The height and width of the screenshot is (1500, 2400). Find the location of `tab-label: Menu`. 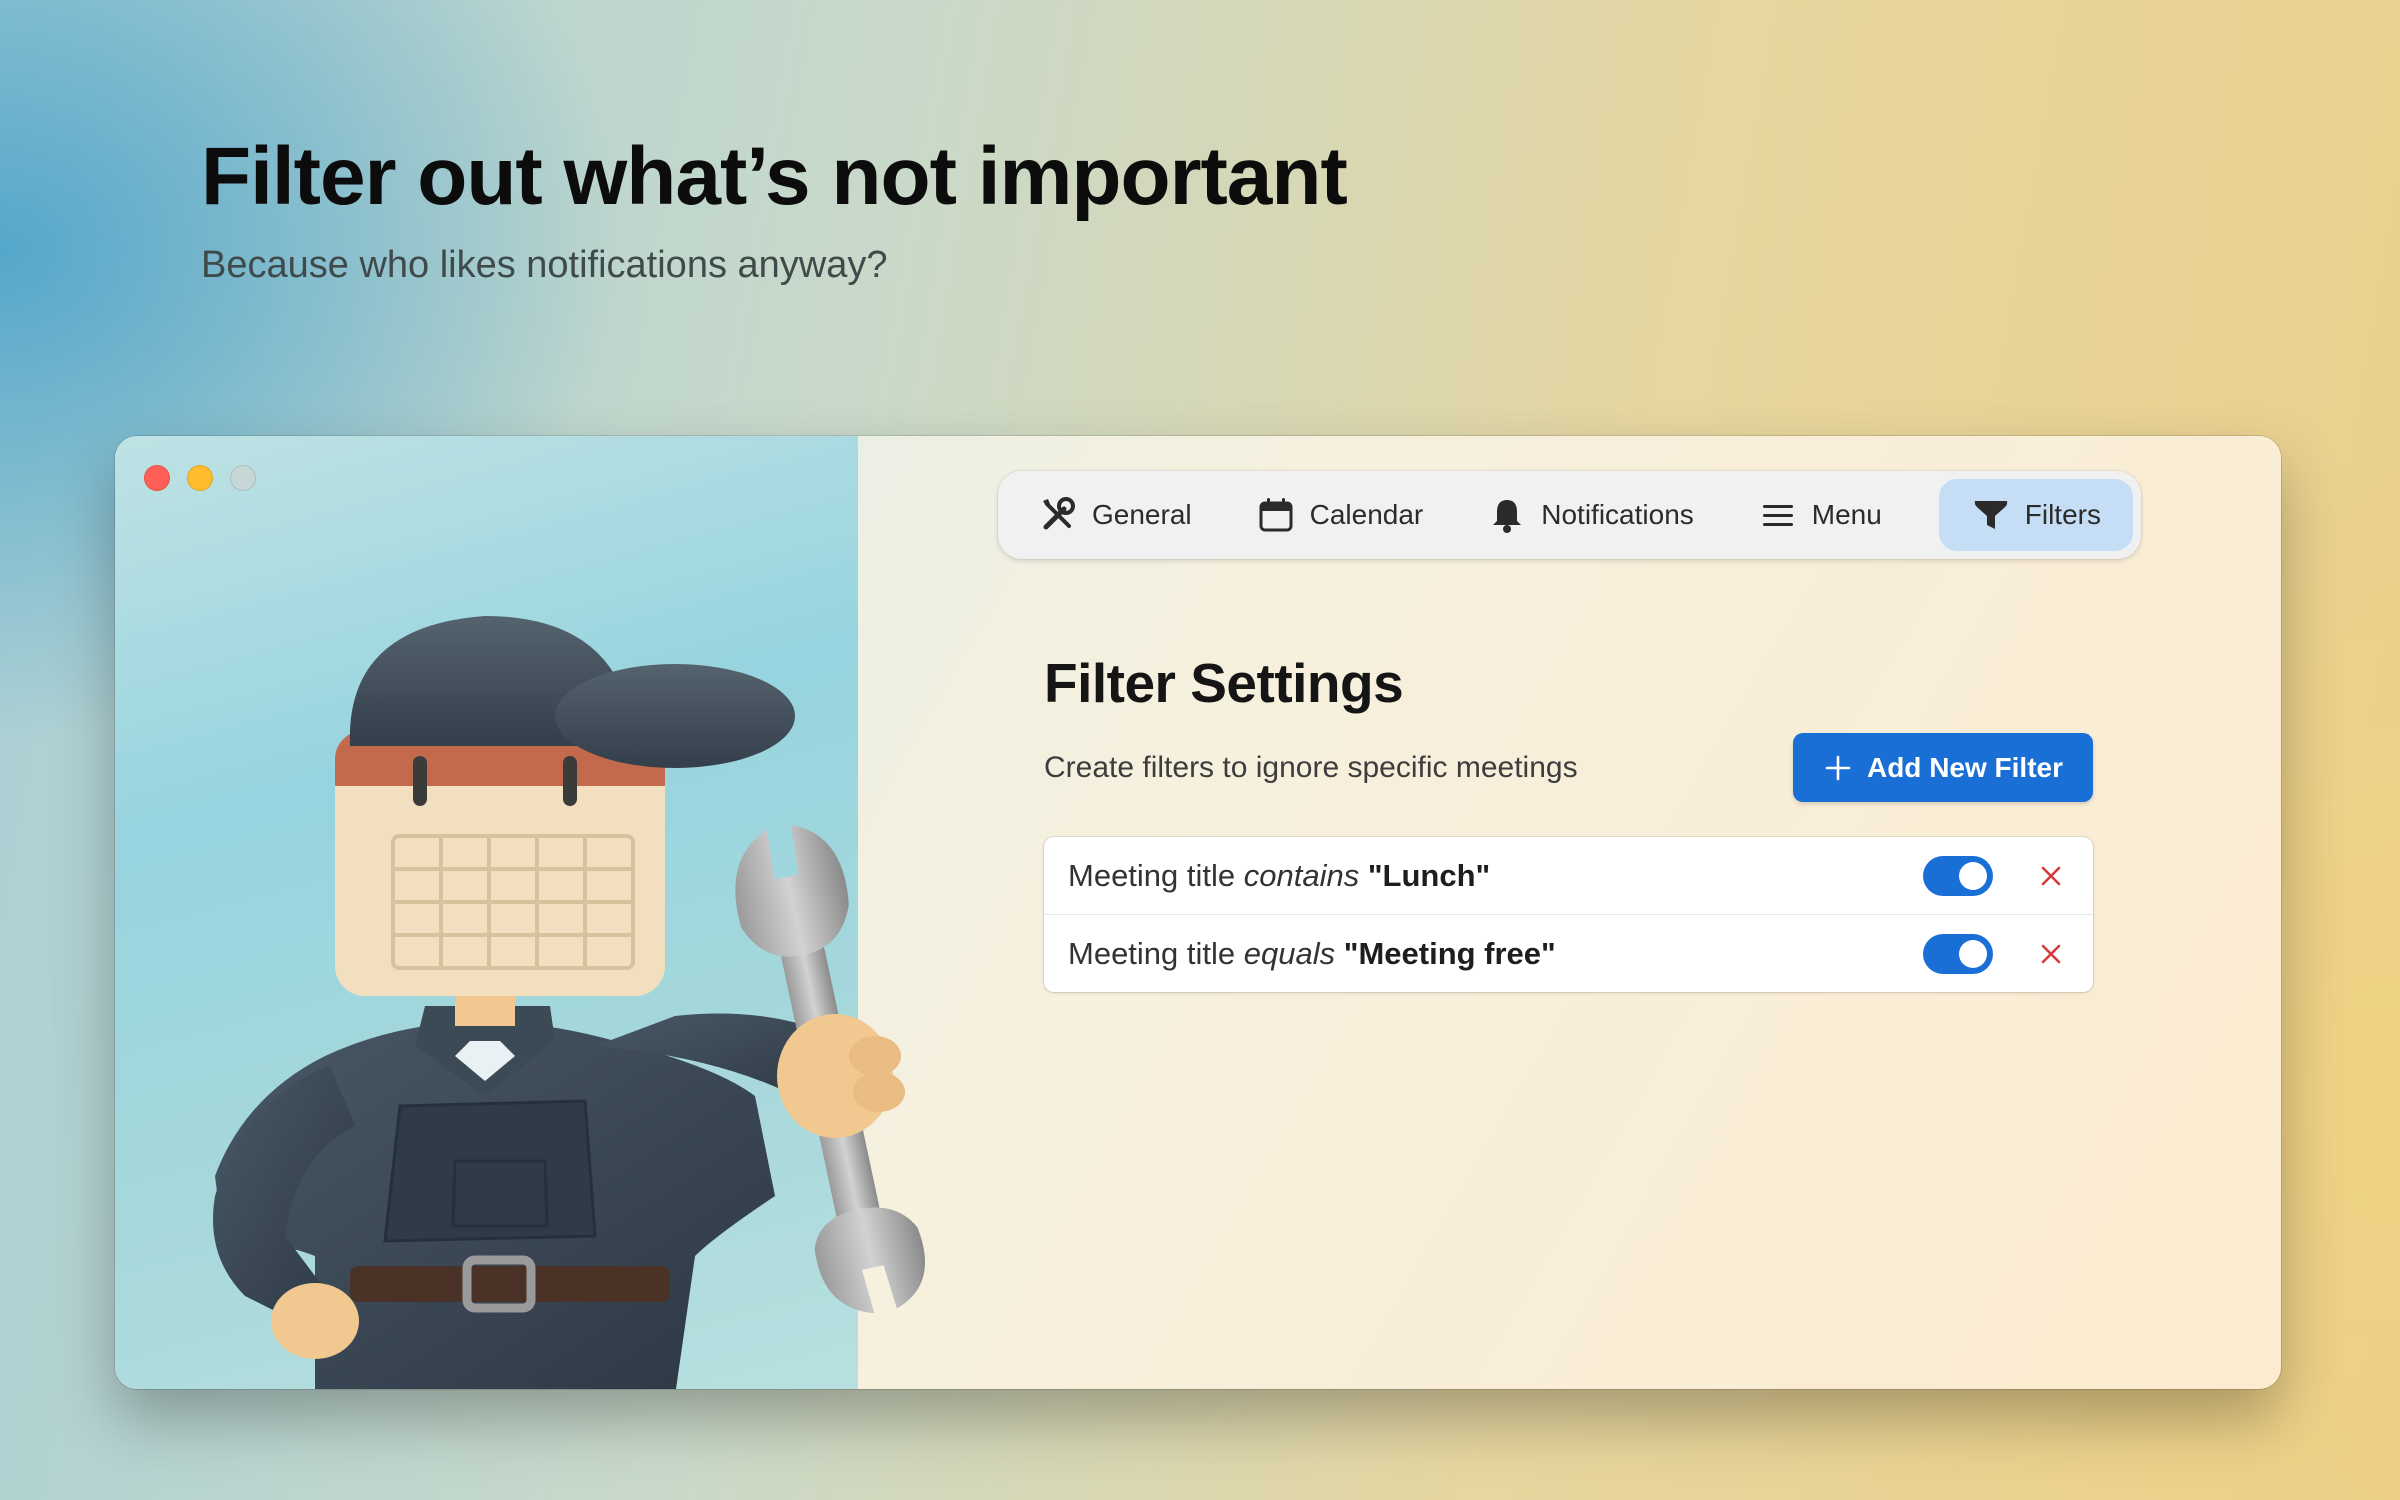

tab-label: Menu is located at coordinates (1846, 514).